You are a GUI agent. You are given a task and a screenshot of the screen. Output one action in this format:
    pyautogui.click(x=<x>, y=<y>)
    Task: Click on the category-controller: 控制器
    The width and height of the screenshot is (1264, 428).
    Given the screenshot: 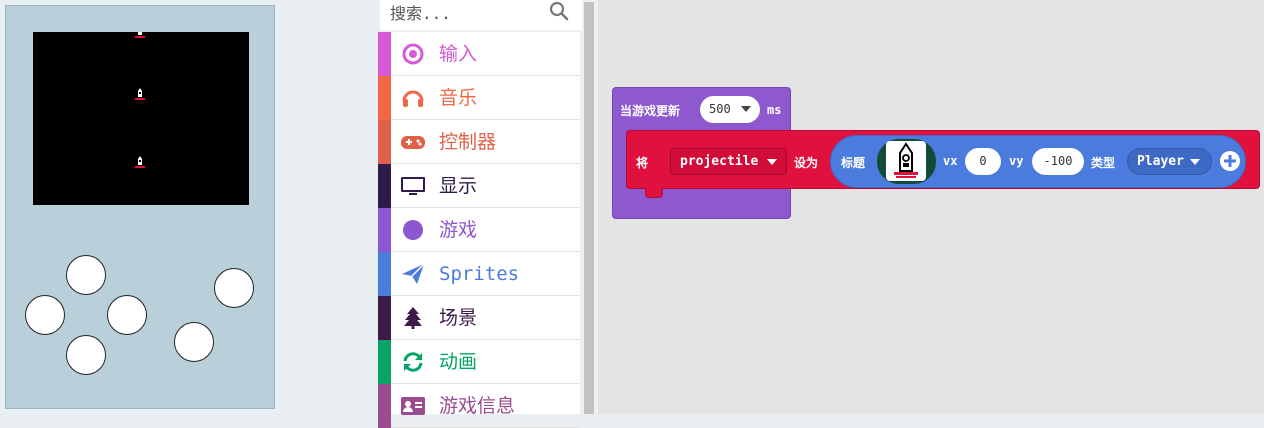 What is the action you would take?
    pyautogui.click(x=479, y=142)
    